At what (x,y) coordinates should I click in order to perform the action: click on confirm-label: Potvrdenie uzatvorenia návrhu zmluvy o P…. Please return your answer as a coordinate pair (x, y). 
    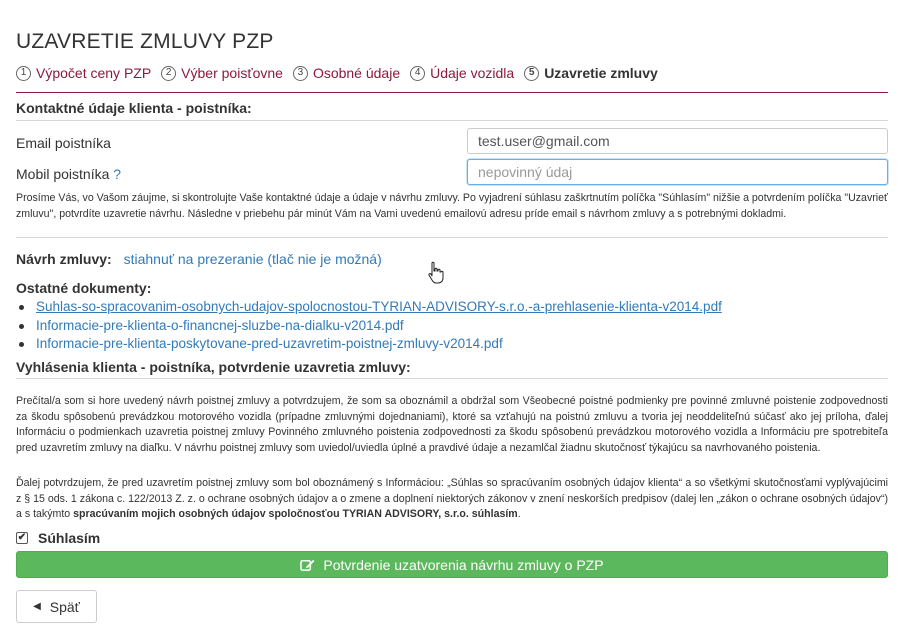
    Looking at the image, I should click on (463, 564).